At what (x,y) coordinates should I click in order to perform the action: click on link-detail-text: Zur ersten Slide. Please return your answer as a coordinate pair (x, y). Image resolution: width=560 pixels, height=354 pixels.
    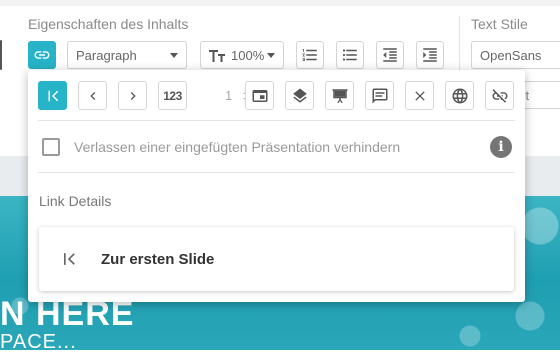
    Looking at the image, I should click on (158, 259).